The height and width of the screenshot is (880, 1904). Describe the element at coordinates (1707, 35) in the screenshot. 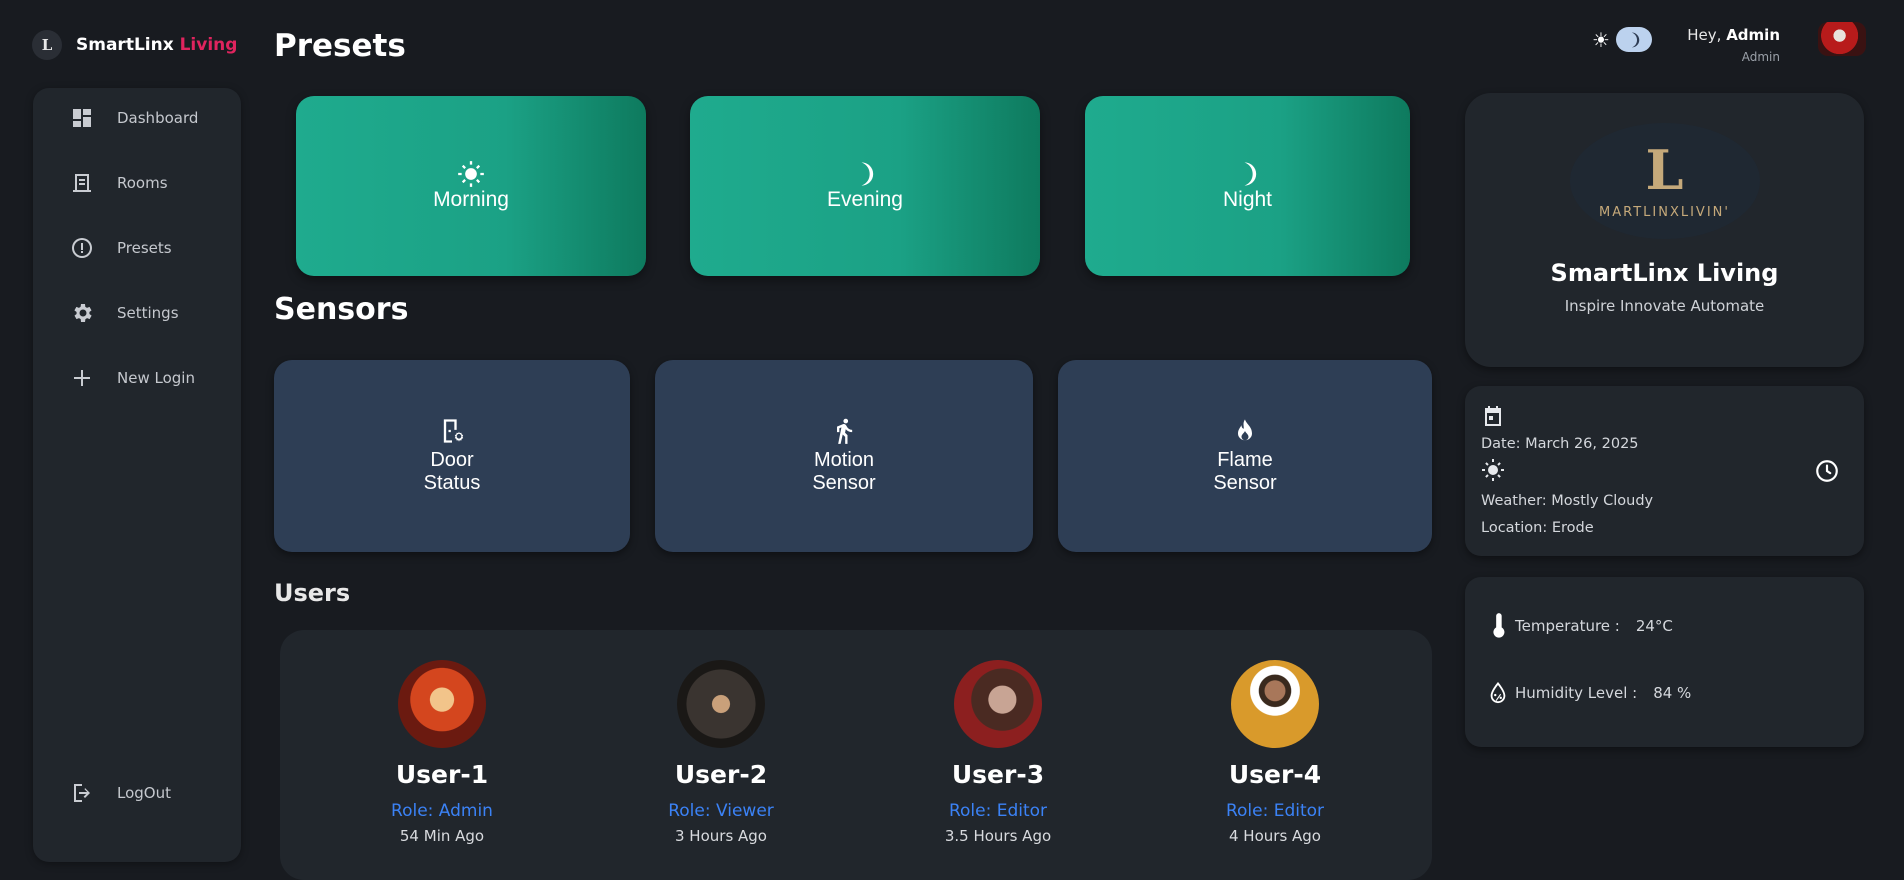

I see `greeting-prefix: Hey,` at that location.